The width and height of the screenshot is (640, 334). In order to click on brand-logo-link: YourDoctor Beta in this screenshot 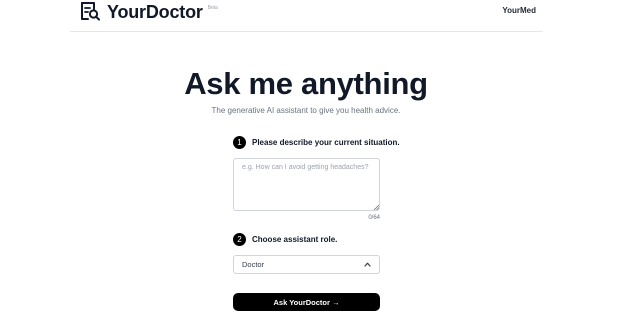, I will do `click(148, 12)`.